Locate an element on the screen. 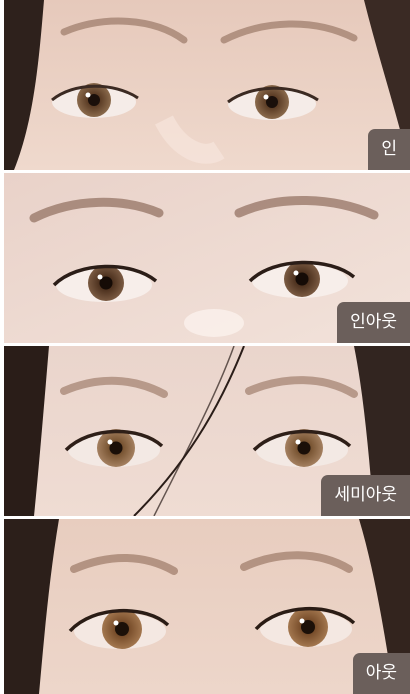 The image size is (410, 694). lens-type-label: 인아웃 is located at coordinates (373, 322).